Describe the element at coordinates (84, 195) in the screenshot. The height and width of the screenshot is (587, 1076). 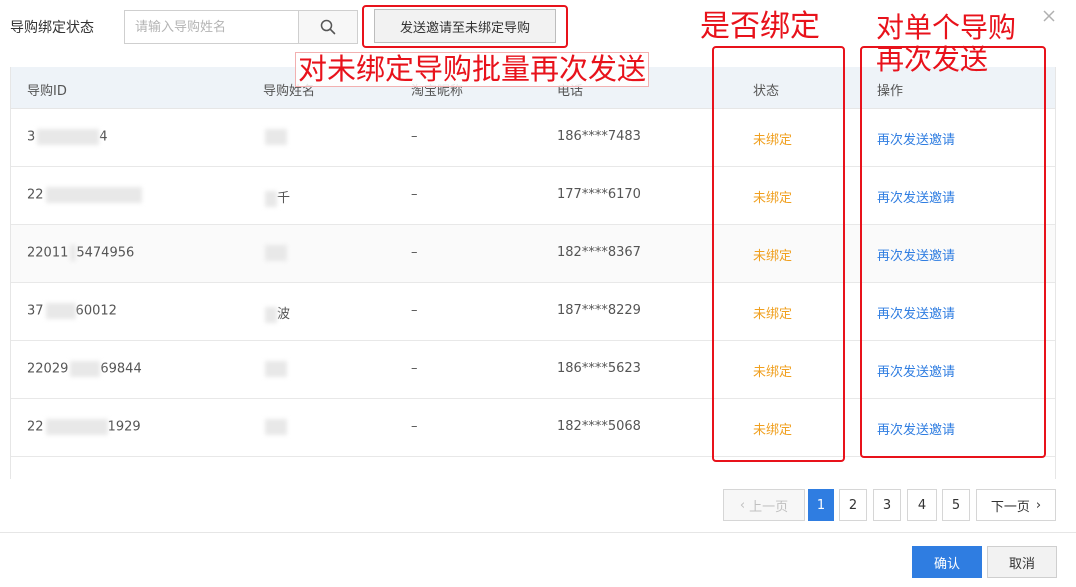
I see `guide-id: 22` at that location.